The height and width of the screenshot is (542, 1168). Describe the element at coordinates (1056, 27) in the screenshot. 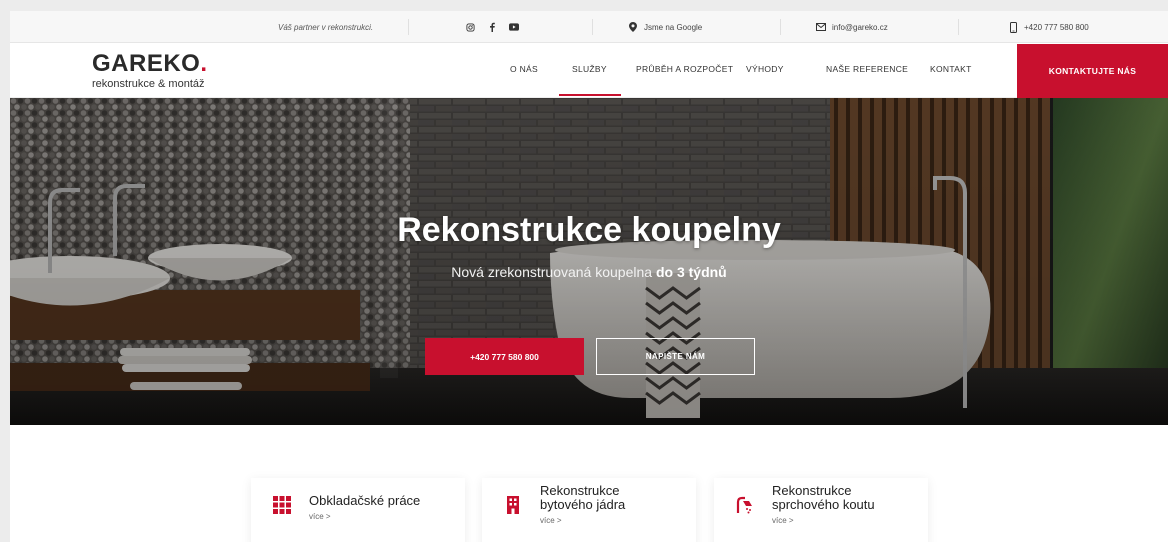

I see `phone-text: +420 777 580 800` at that location.